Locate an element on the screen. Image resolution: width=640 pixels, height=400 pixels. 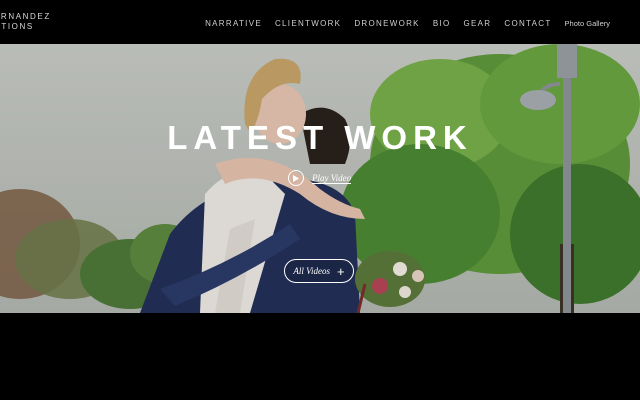
nav-contact: CONTACT is located at coordinates (527, 23).